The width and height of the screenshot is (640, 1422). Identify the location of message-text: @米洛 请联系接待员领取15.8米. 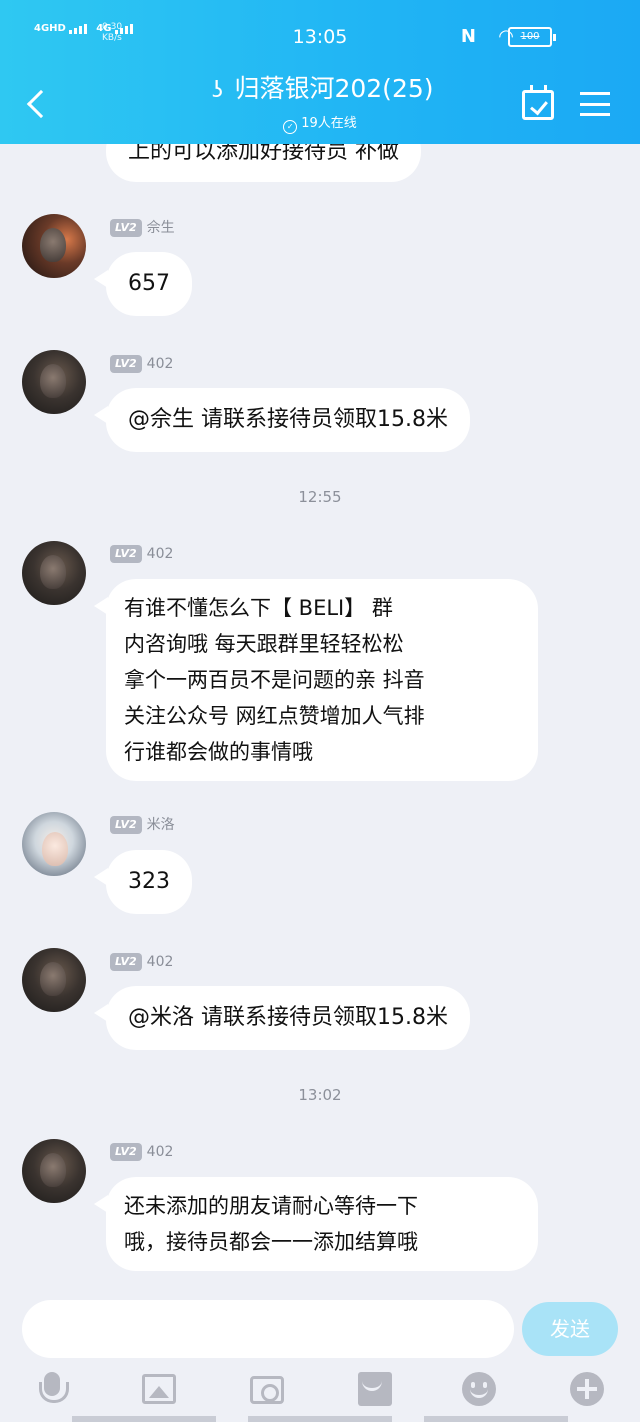
(288, 1017).